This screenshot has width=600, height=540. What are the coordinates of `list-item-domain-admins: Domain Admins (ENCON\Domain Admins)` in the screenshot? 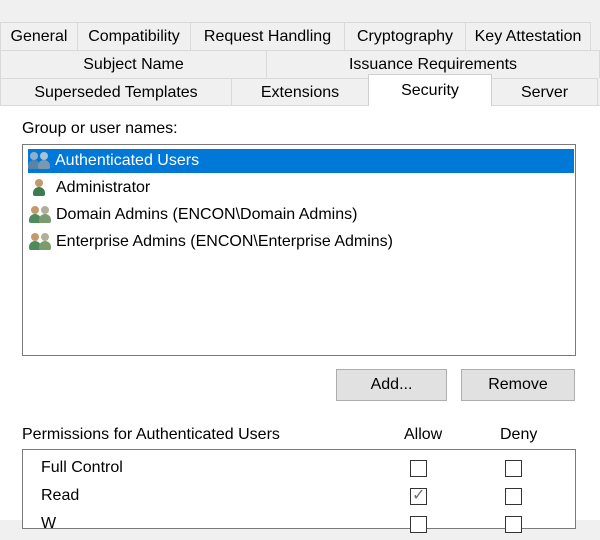 It's located at (193, 215).